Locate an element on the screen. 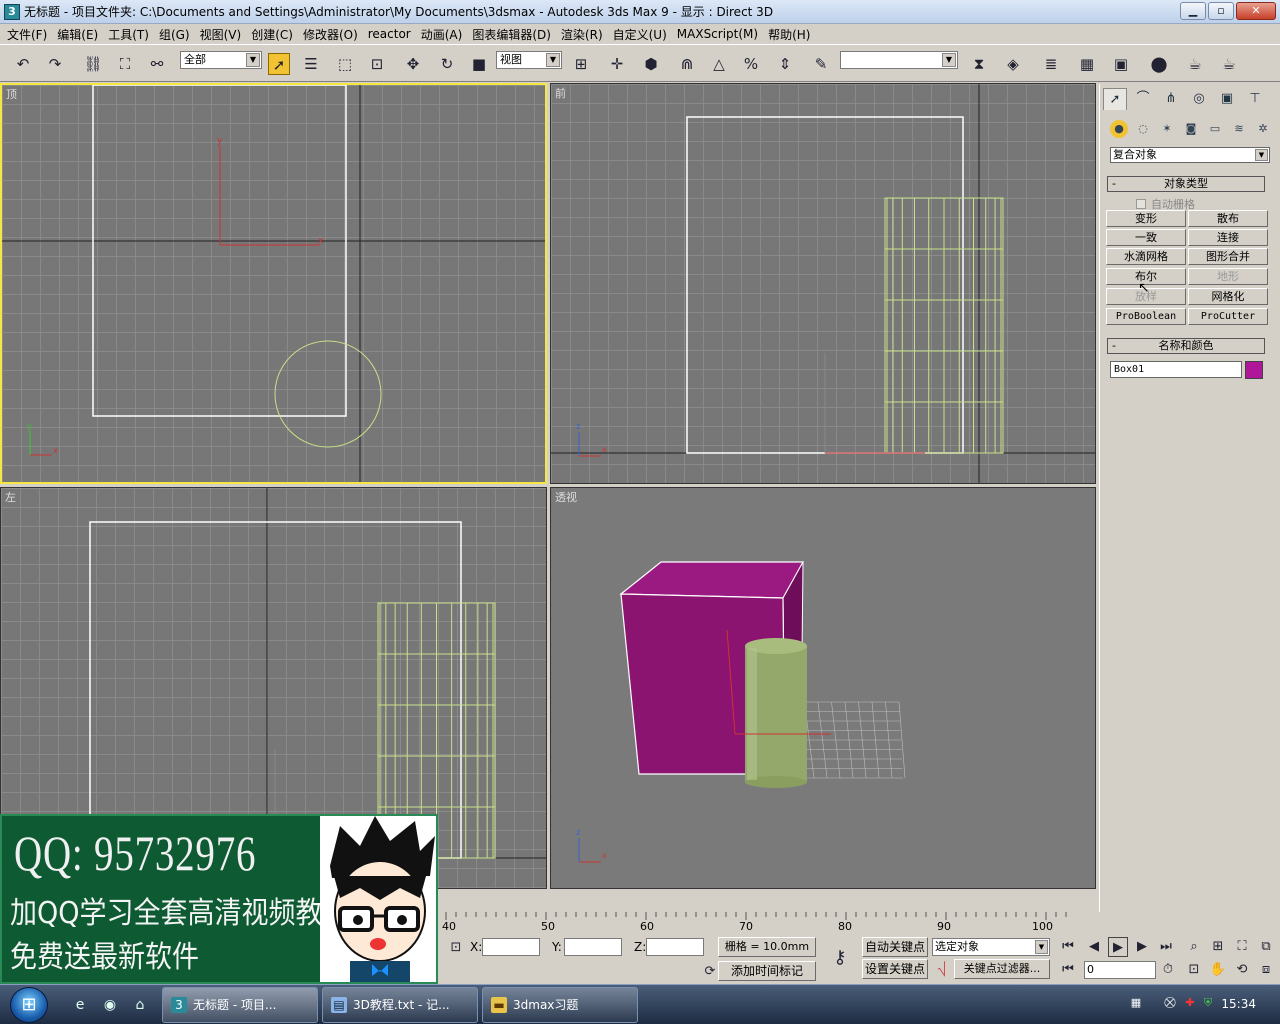 The height and width of the screenshot is (1024, 1280). curve-editor-icon: ▦ is located at coordinates (1087, 64).